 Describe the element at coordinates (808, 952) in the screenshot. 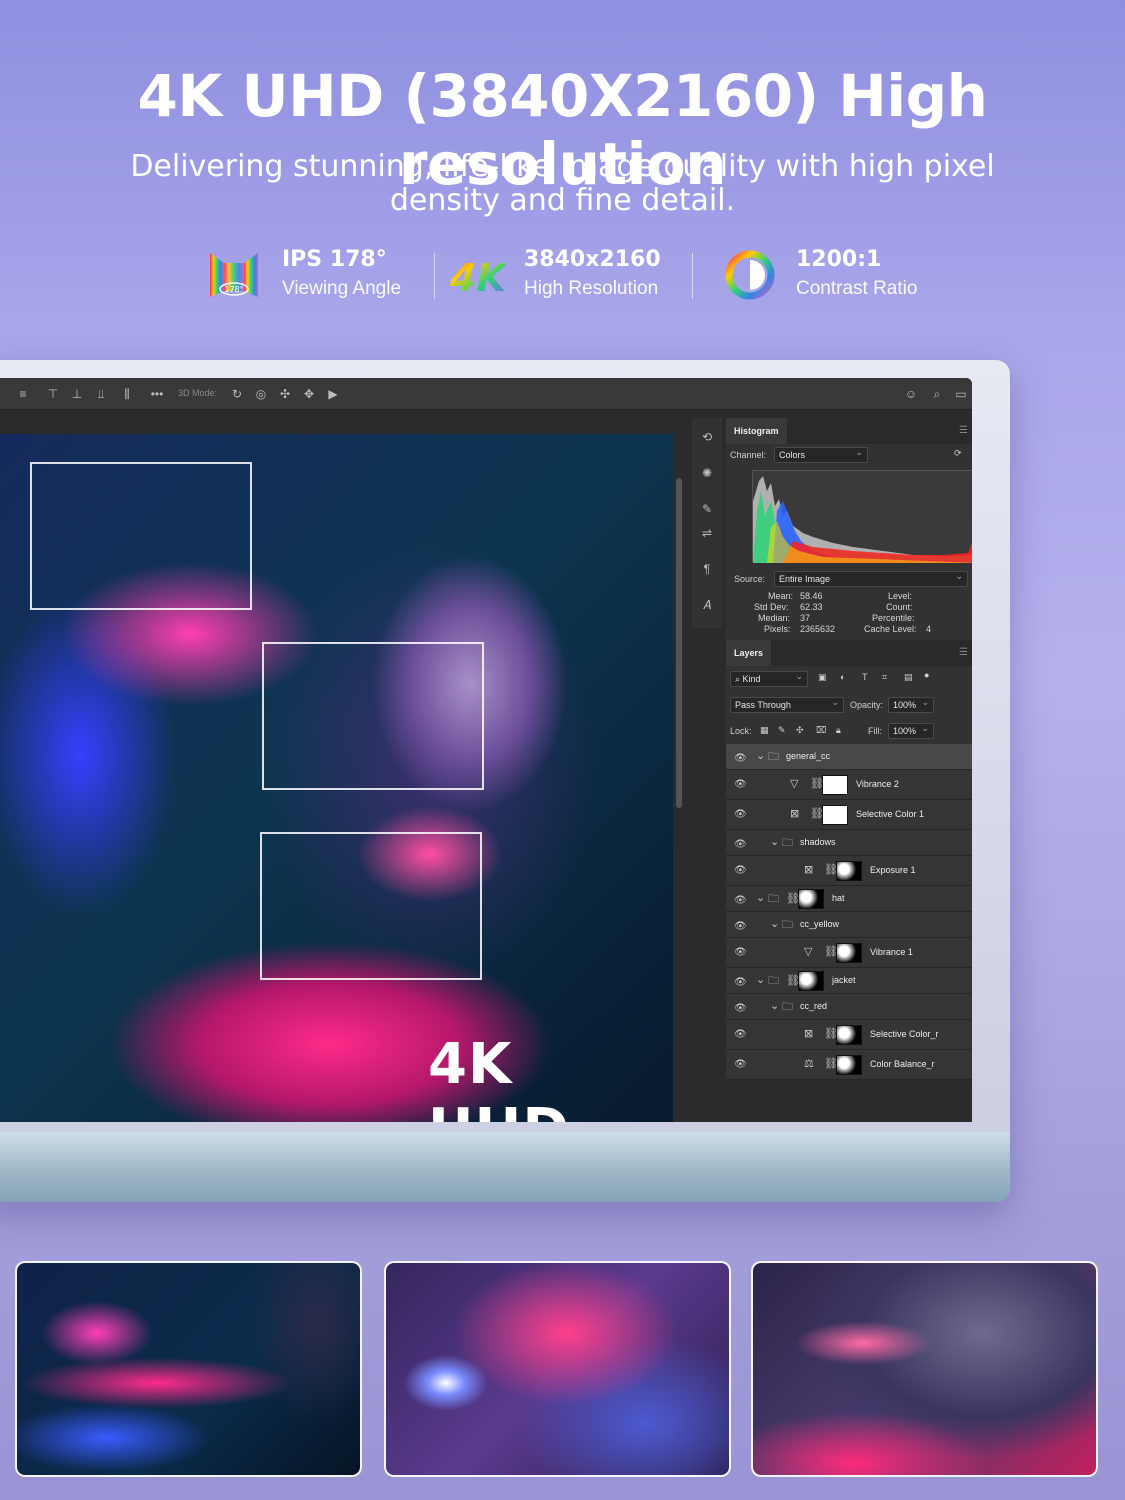

I see `adjustment-layer-icon: ▽` at that location.